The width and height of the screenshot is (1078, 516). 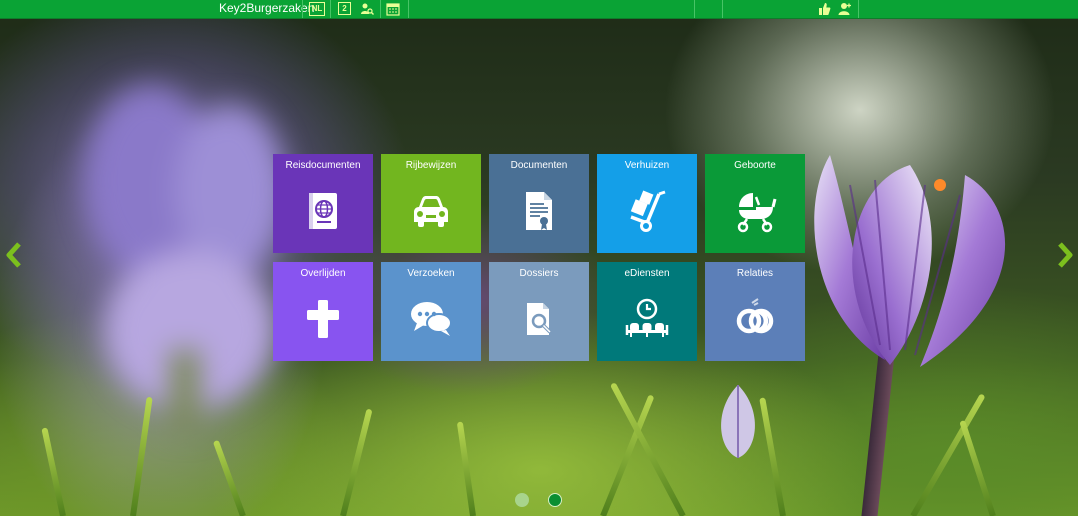 What do you see at coordinates (647, 211) in the screenshot?
I see `hand-truck-icon` at bounding box center [647, 211].